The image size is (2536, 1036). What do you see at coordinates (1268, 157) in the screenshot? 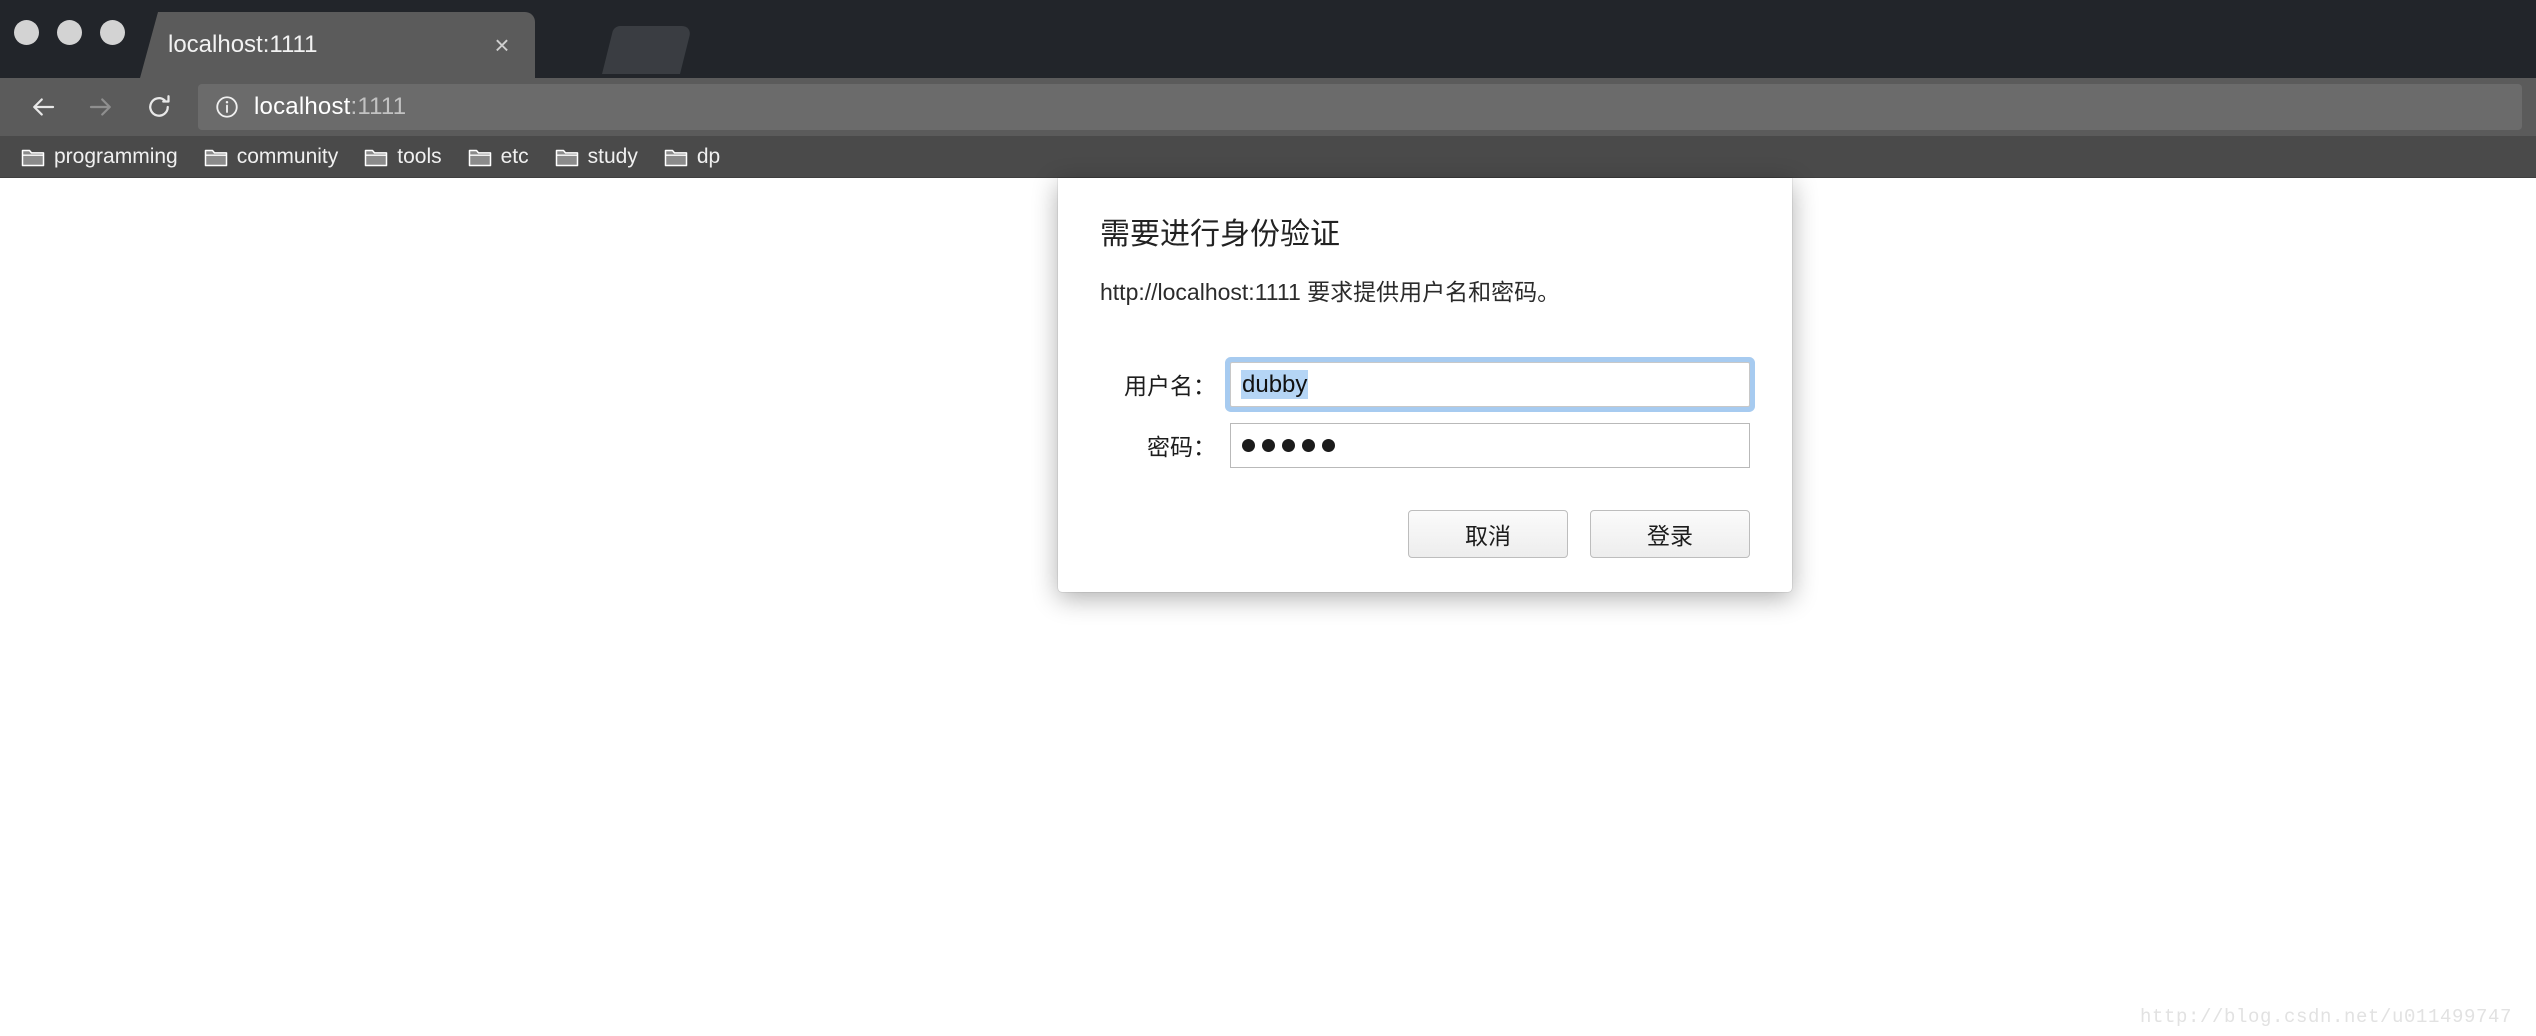
I see `bookmarks-bar: programming community tools etc study dp` at bounding box center [1268, 157].